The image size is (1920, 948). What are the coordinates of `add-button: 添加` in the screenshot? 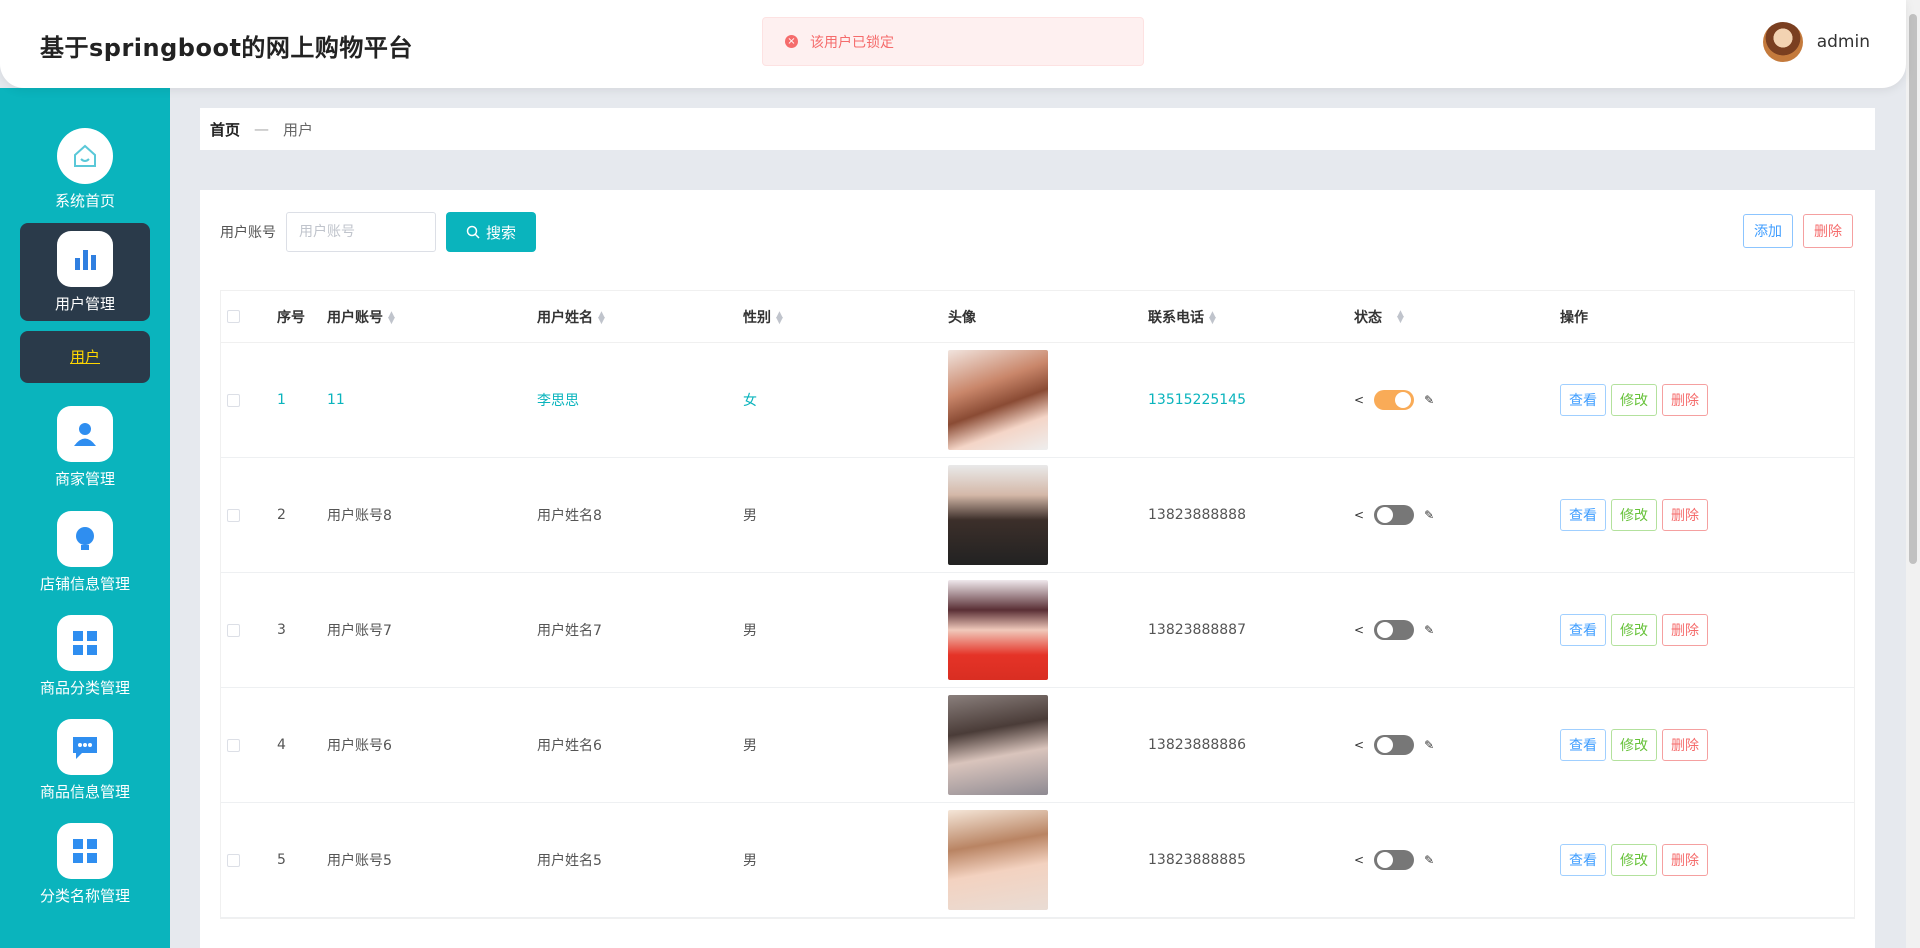 It's located at (1768, 231).